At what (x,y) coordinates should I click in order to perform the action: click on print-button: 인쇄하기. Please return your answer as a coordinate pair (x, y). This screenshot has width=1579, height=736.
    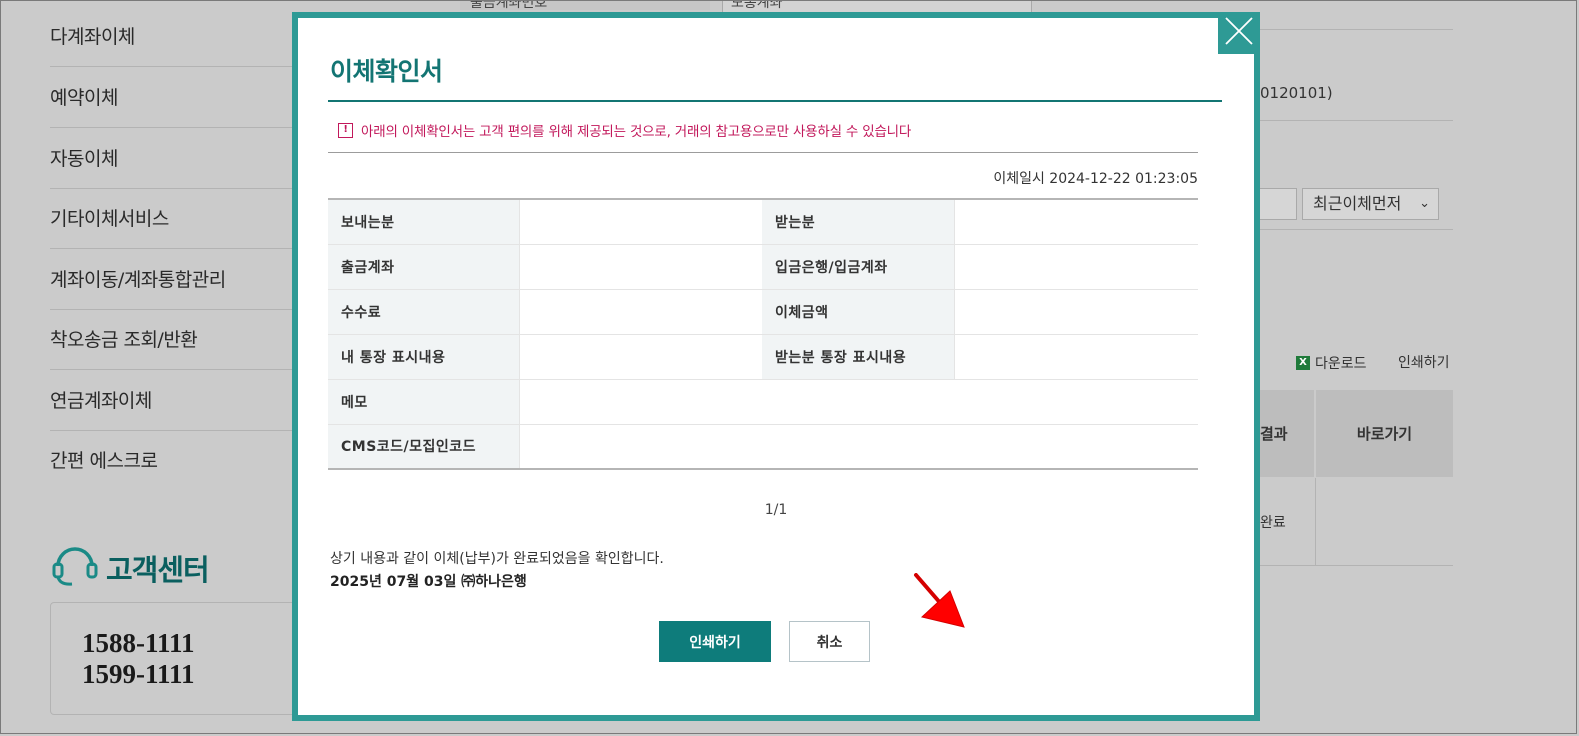
    Looking at the image, I should click on (715, 641).